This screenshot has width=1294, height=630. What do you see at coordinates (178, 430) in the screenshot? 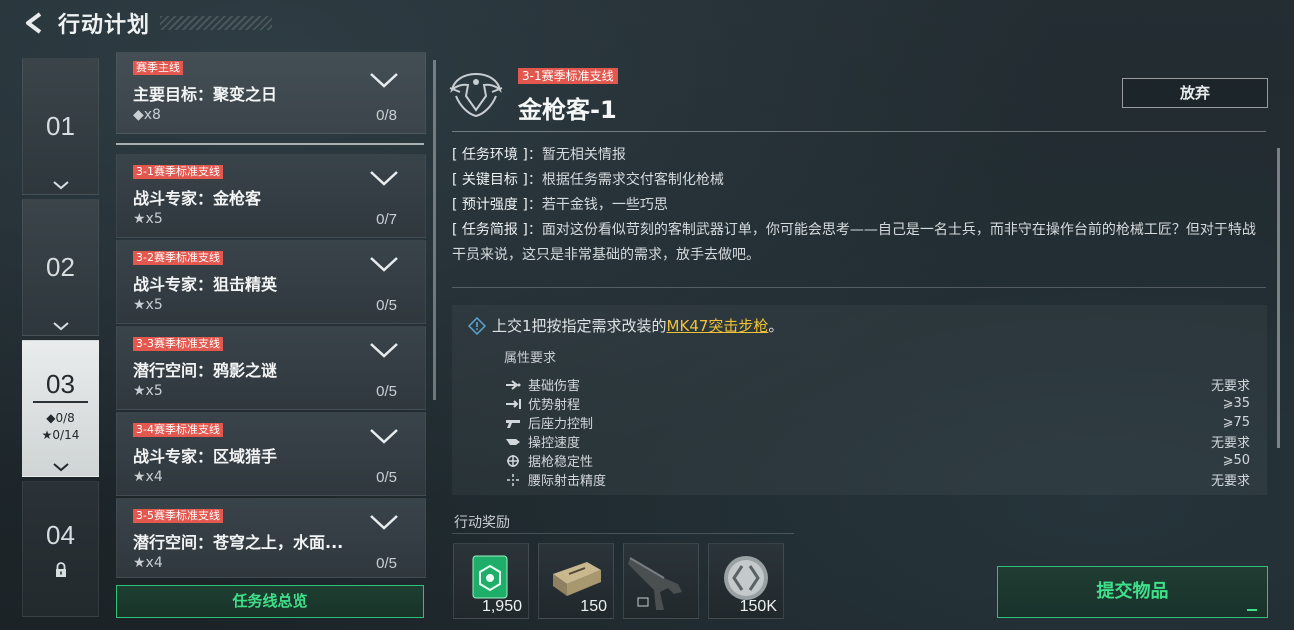
I see `quest-tag: 3-4赛季标准支线` at bounding box center [178, 430].